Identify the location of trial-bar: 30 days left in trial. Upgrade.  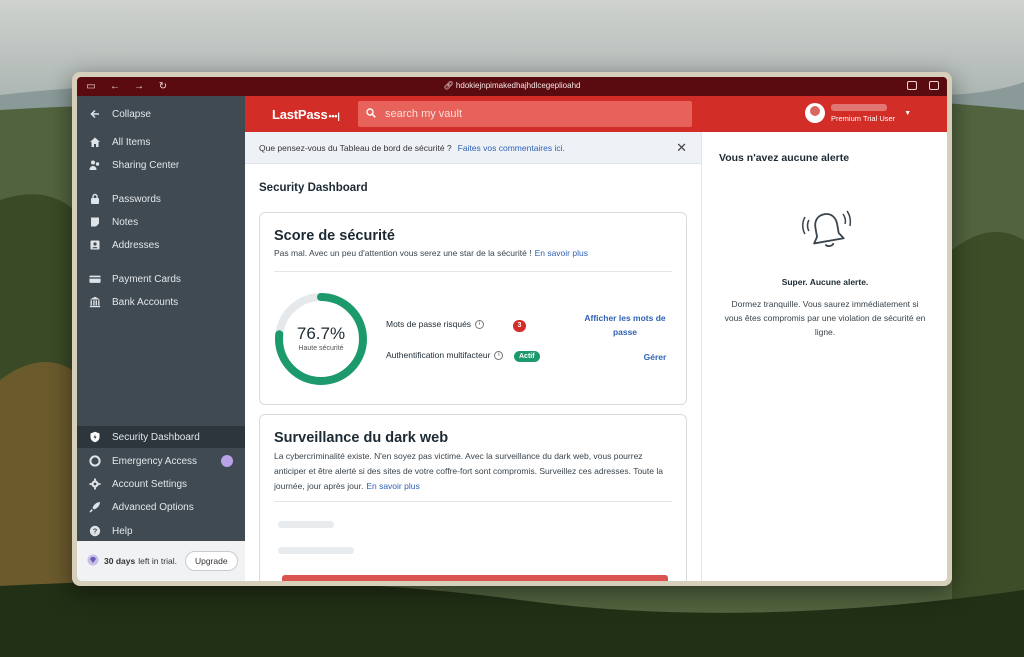
(161, 561).